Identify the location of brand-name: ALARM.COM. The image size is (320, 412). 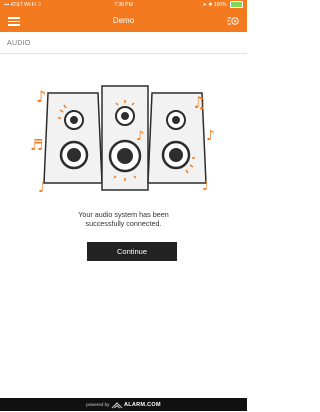
(142, 405).